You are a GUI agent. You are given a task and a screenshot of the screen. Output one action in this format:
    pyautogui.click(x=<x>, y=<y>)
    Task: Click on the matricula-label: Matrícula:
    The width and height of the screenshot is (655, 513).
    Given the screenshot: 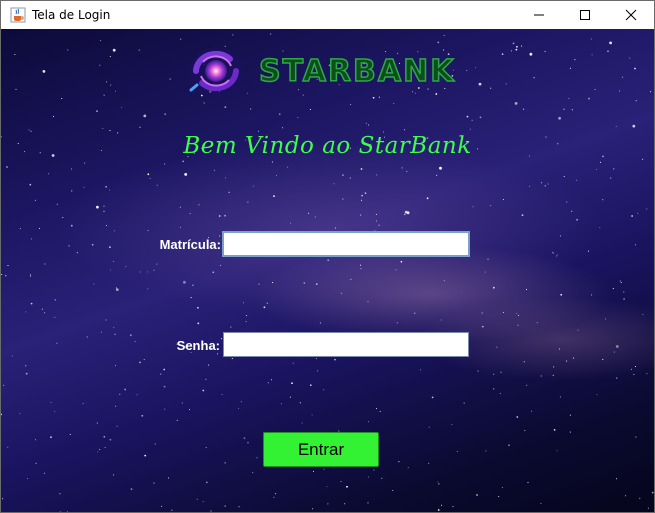 What is the action you would take?
    pyautogui.click(x=190, y=244)
    